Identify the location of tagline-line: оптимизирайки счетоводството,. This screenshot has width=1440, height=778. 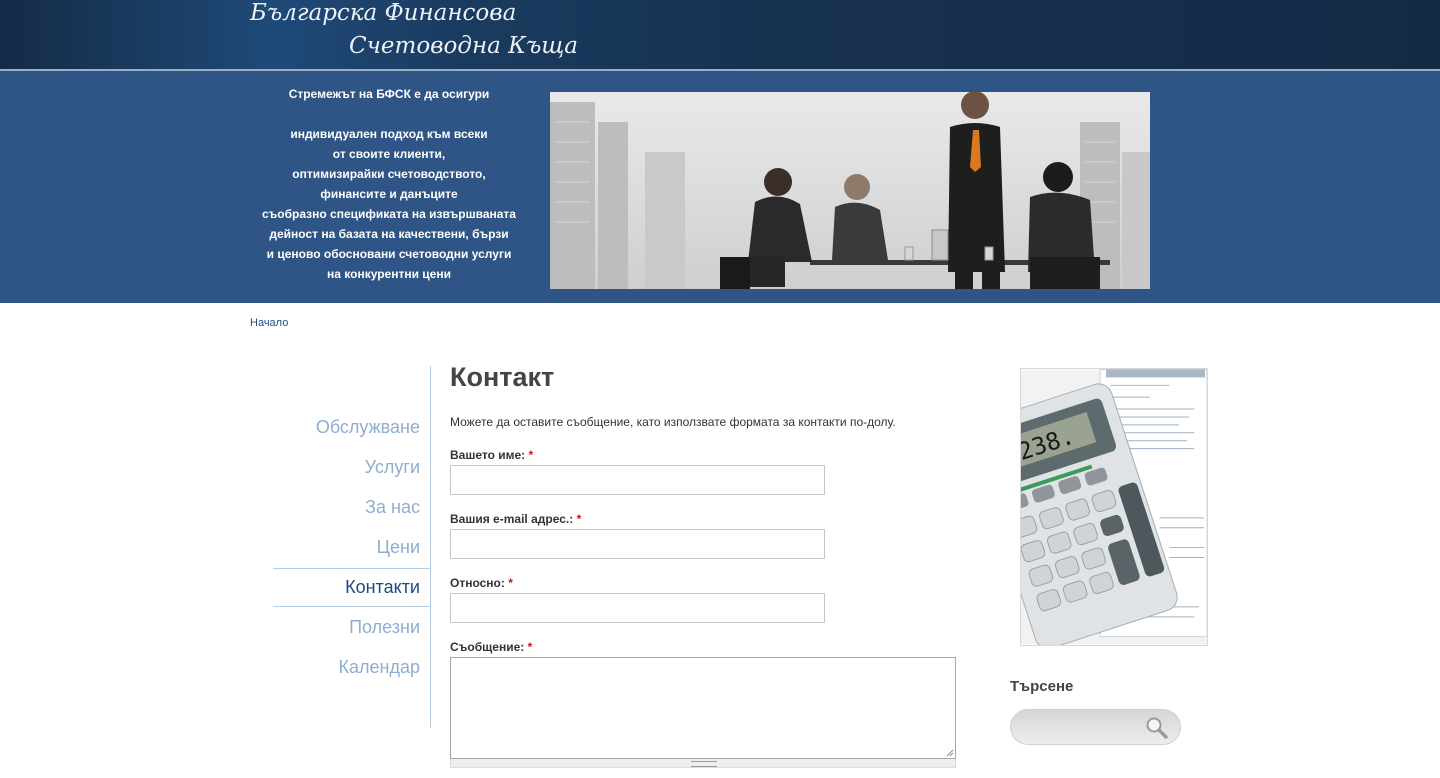
(389, 174).